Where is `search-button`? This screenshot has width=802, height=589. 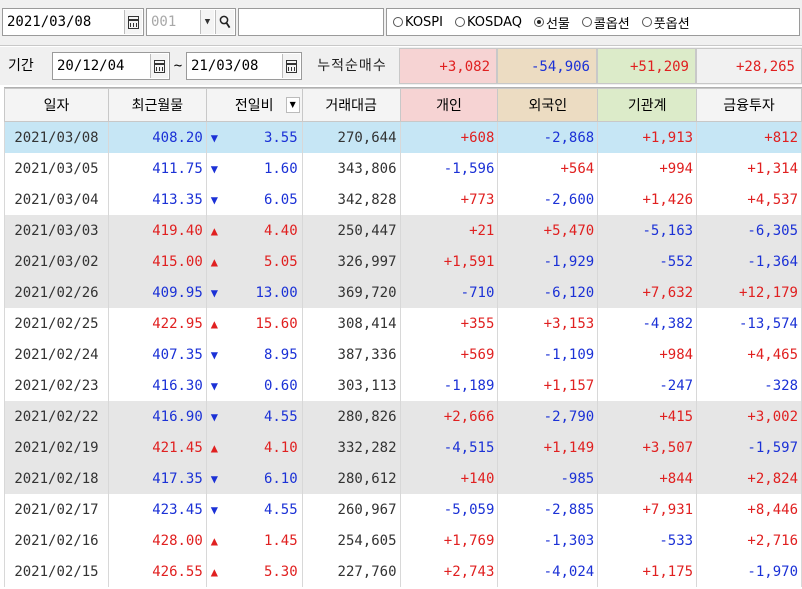 search-button is located at coordinates (224, 22).